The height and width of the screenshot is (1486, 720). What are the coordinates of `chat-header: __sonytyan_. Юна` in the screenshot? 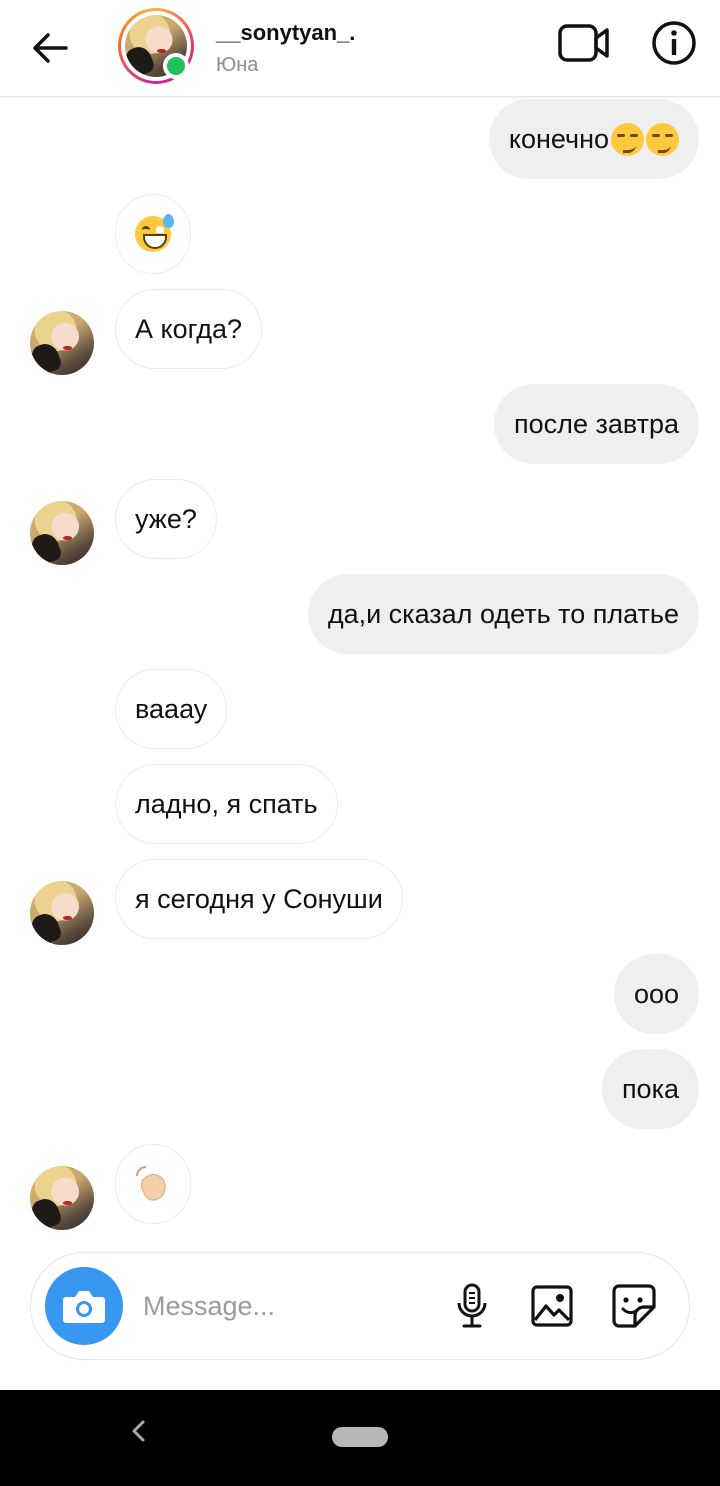 It's located at (360, 48).